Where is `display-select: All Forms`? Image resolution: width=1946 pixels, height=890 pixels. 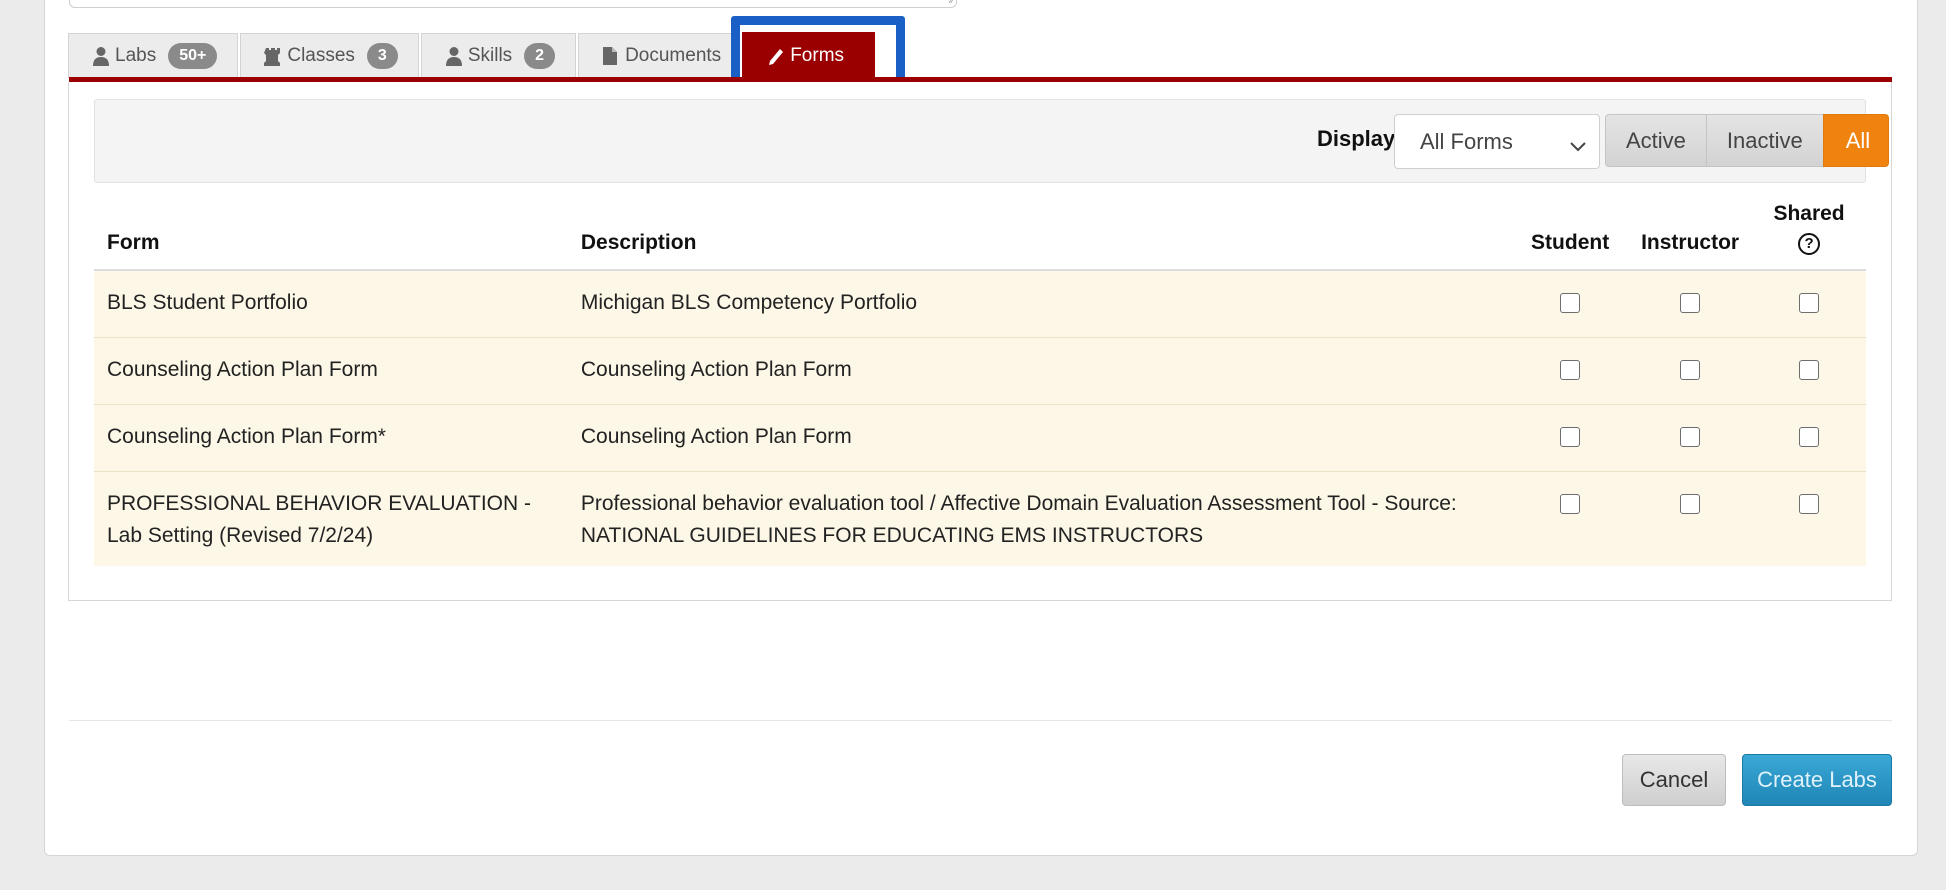 display-select: All Forms is located at coordinates (1497, 141).